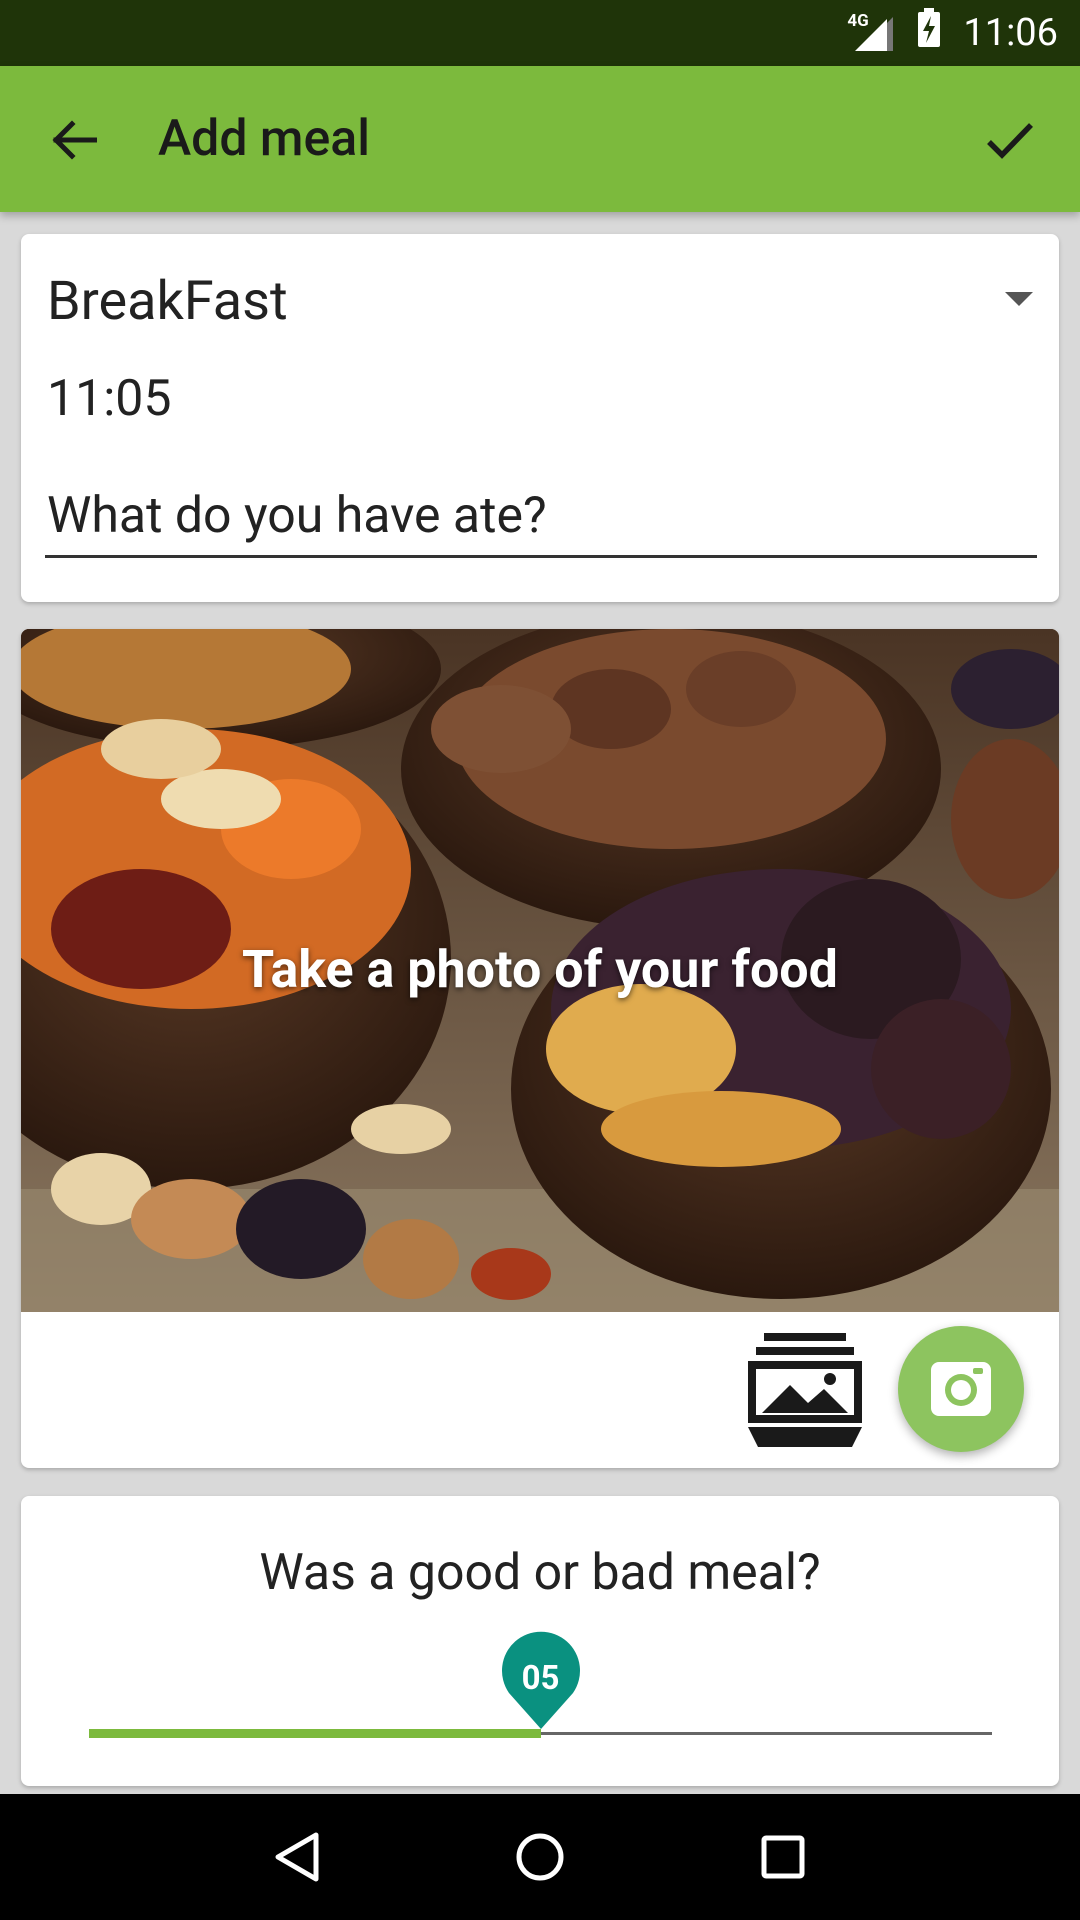 This screenshot has width=1080, height=1920. I want to click on meal-rating-card: Was a good or bad meal? 05, so click(540, 1641).